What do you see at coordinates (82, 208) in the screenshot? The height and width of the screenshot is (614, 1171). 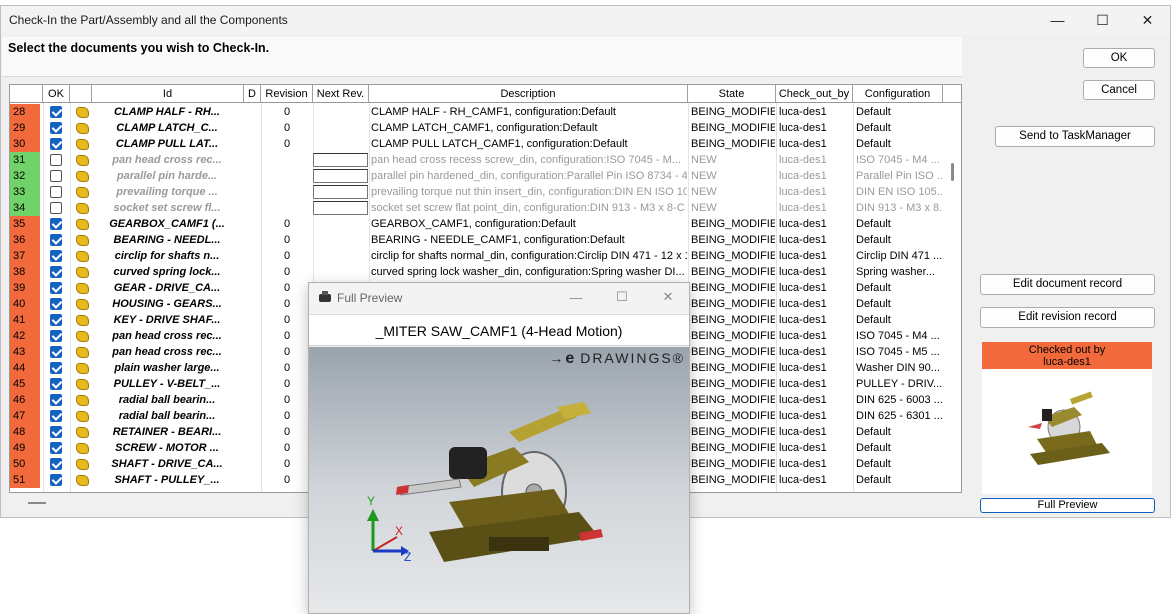 I see `assembly-icon` at bounding box center [82, 208].